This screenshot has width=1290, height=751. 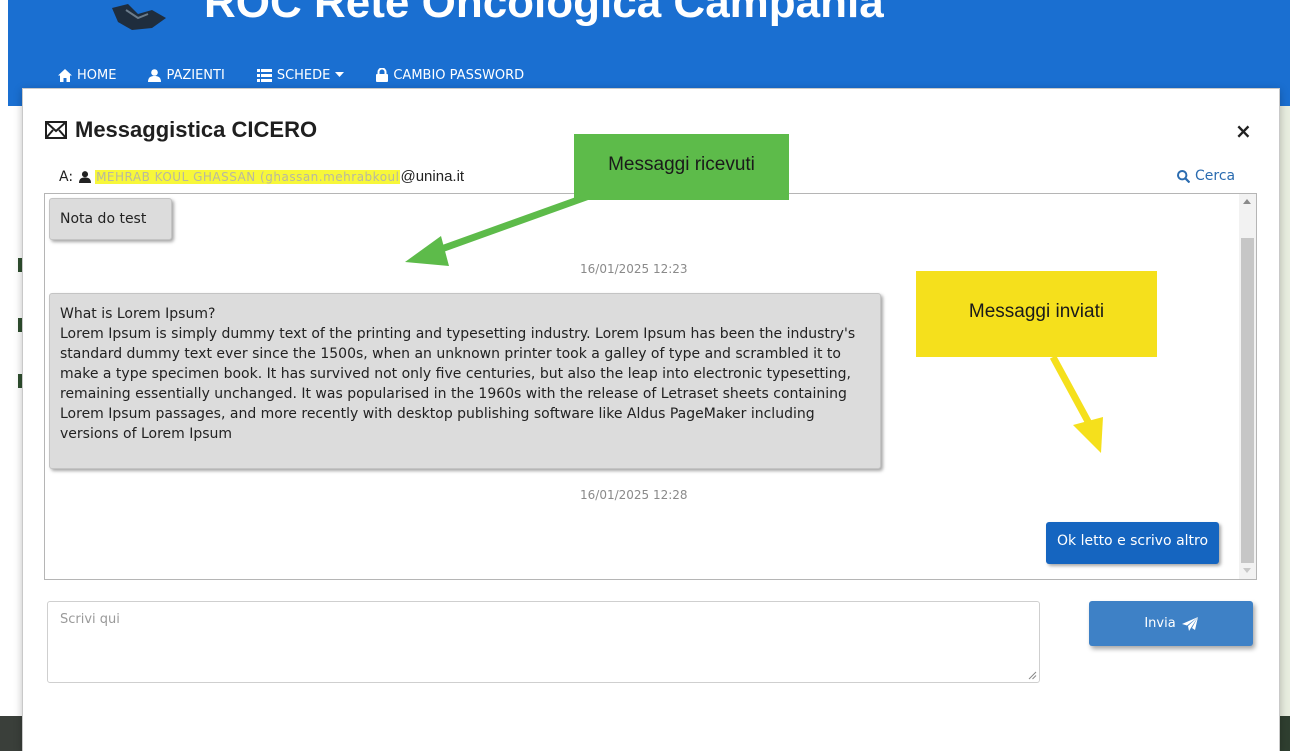 I want to click on nav-cambio-password: CAMBIO PASSWORD, so click(x=450, y=75).